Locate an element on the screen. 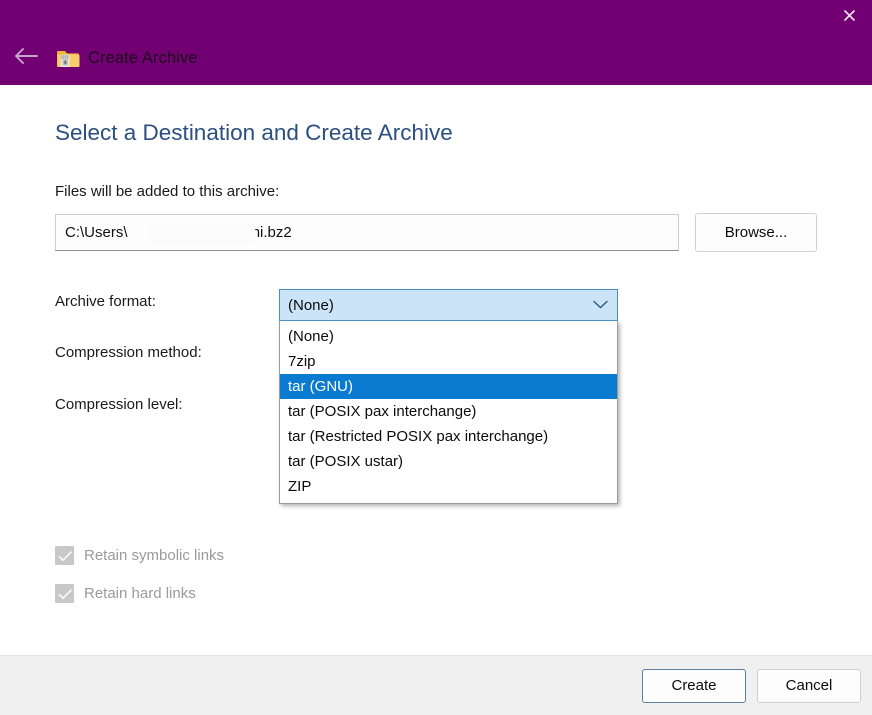  retain-symbolic-links-checkbox is located at coordinates (64, 555).